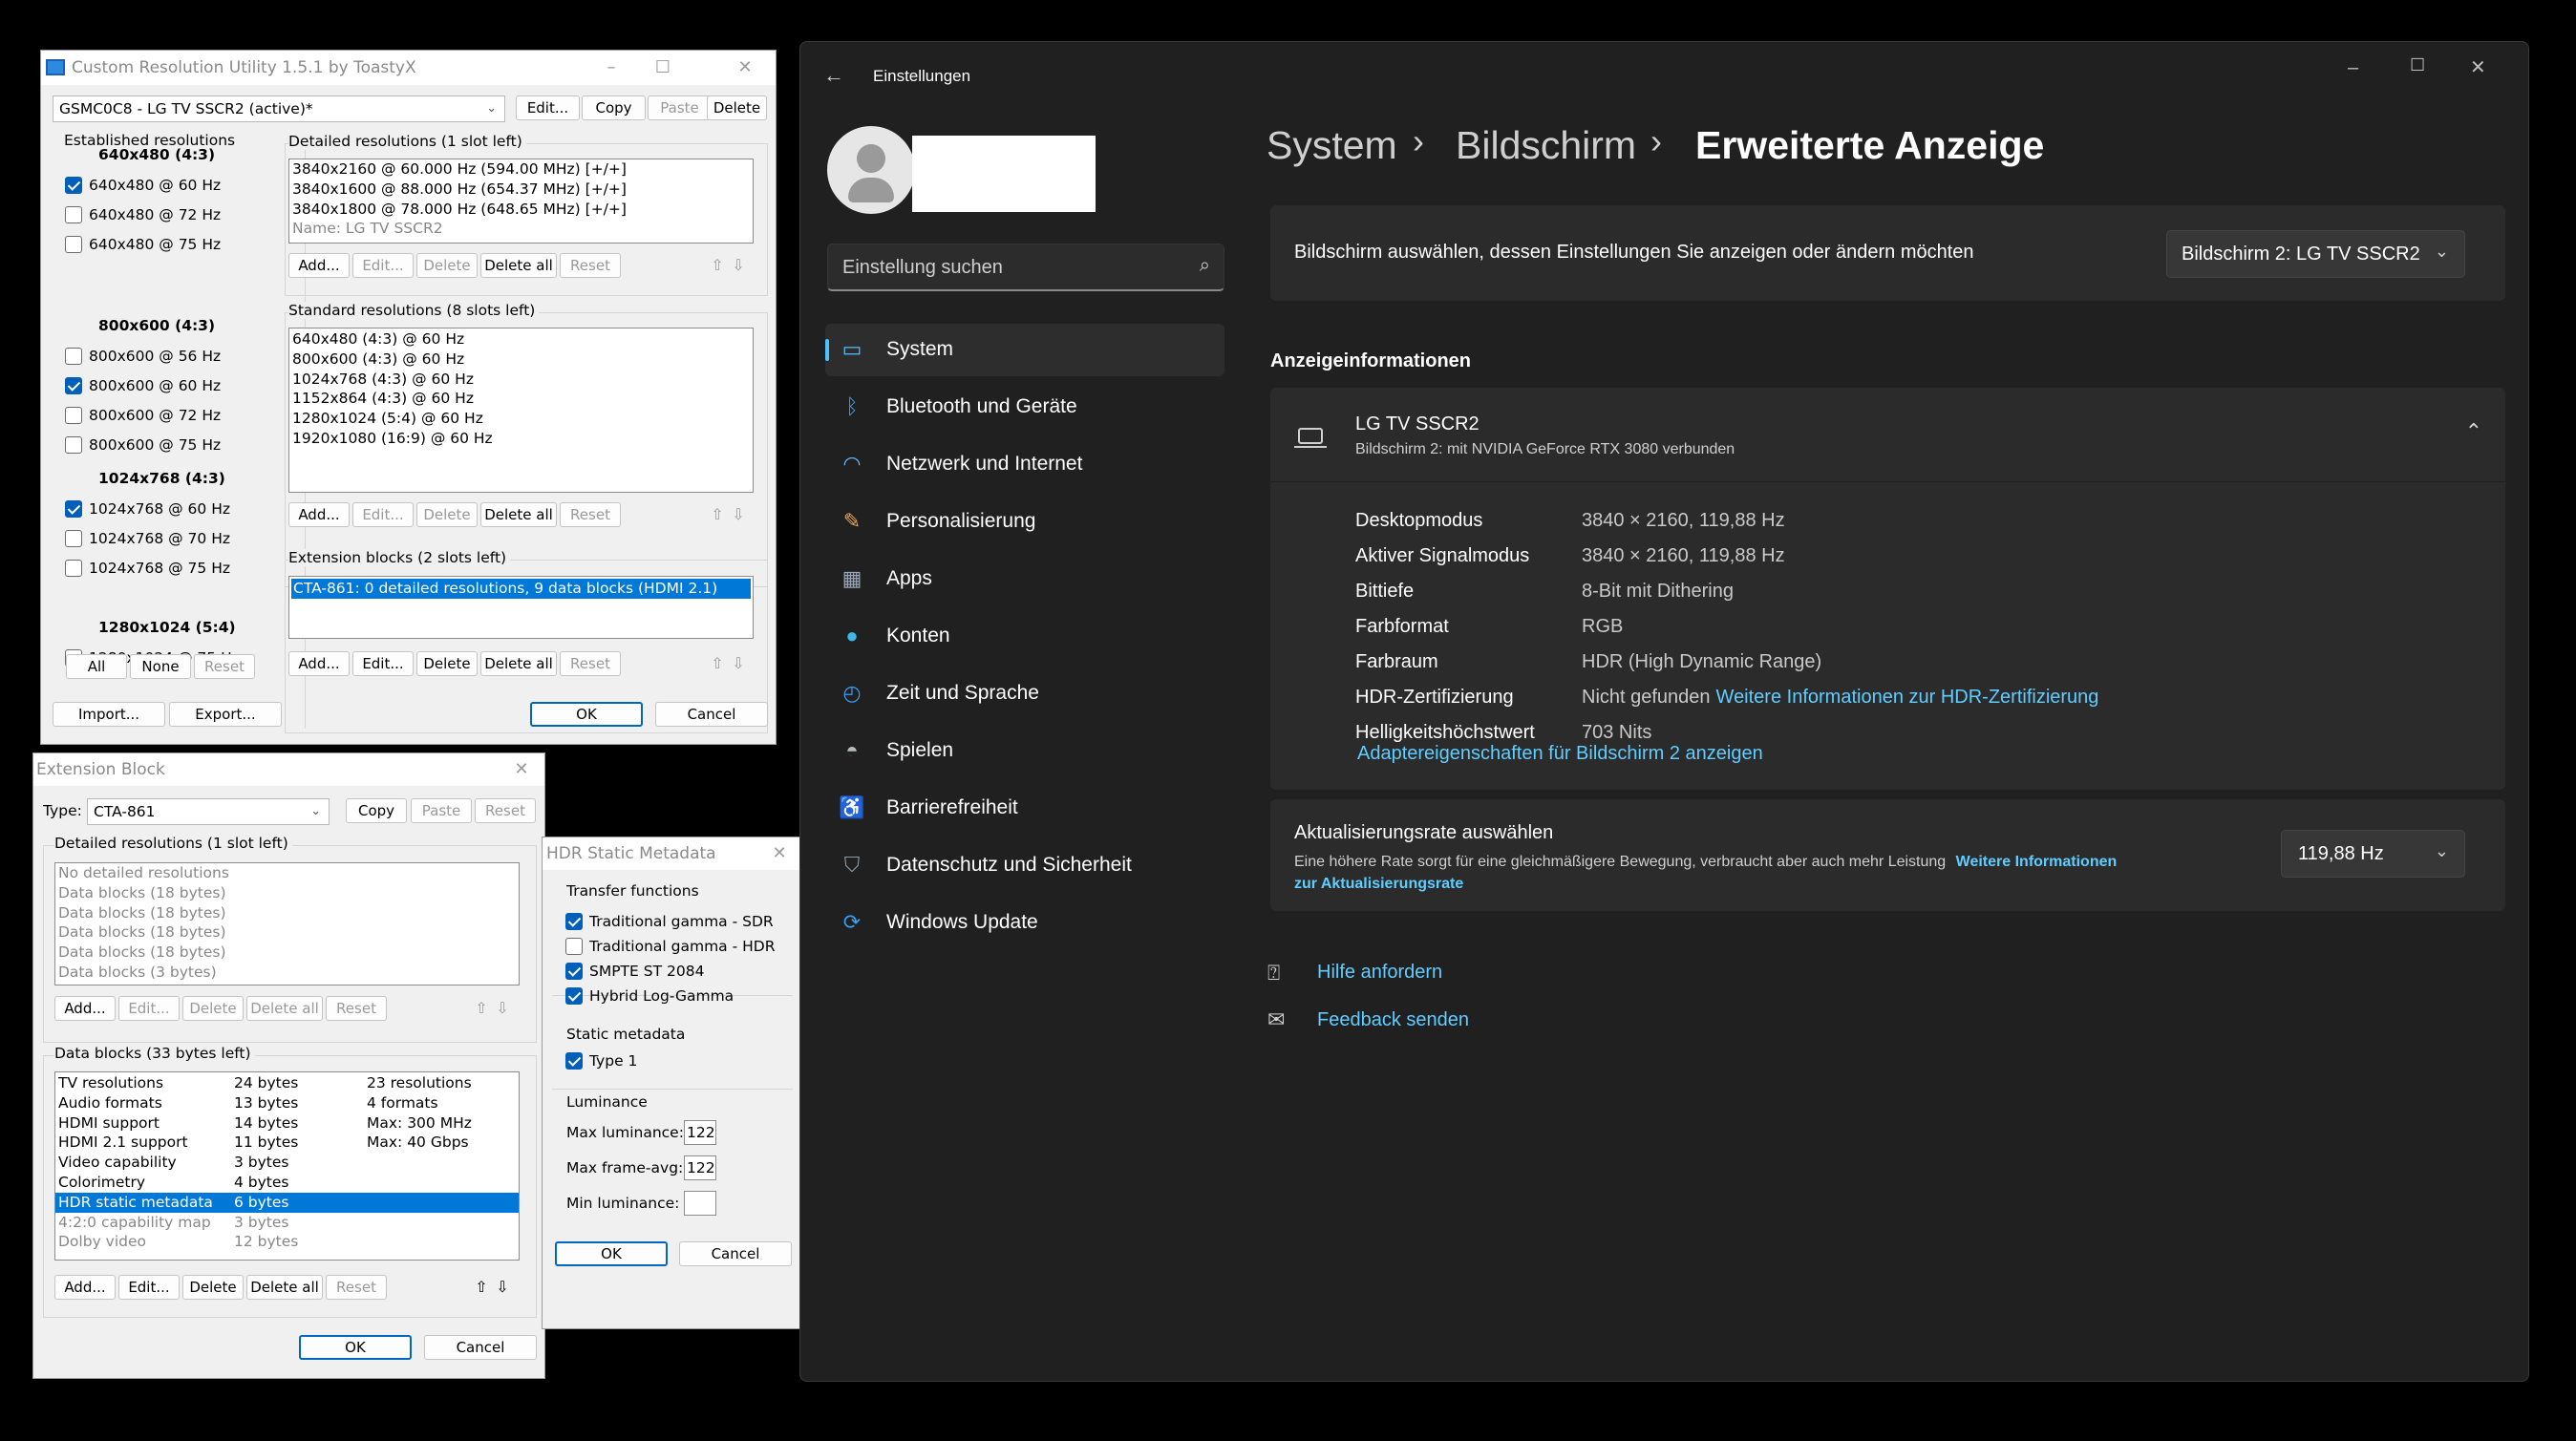 The image size is (2576, 1441). Describe the element at coordinates (143, 386) in the screenshot. I see `established-resolution-checkbox: 800x600 @ 60 Hz` at that location.